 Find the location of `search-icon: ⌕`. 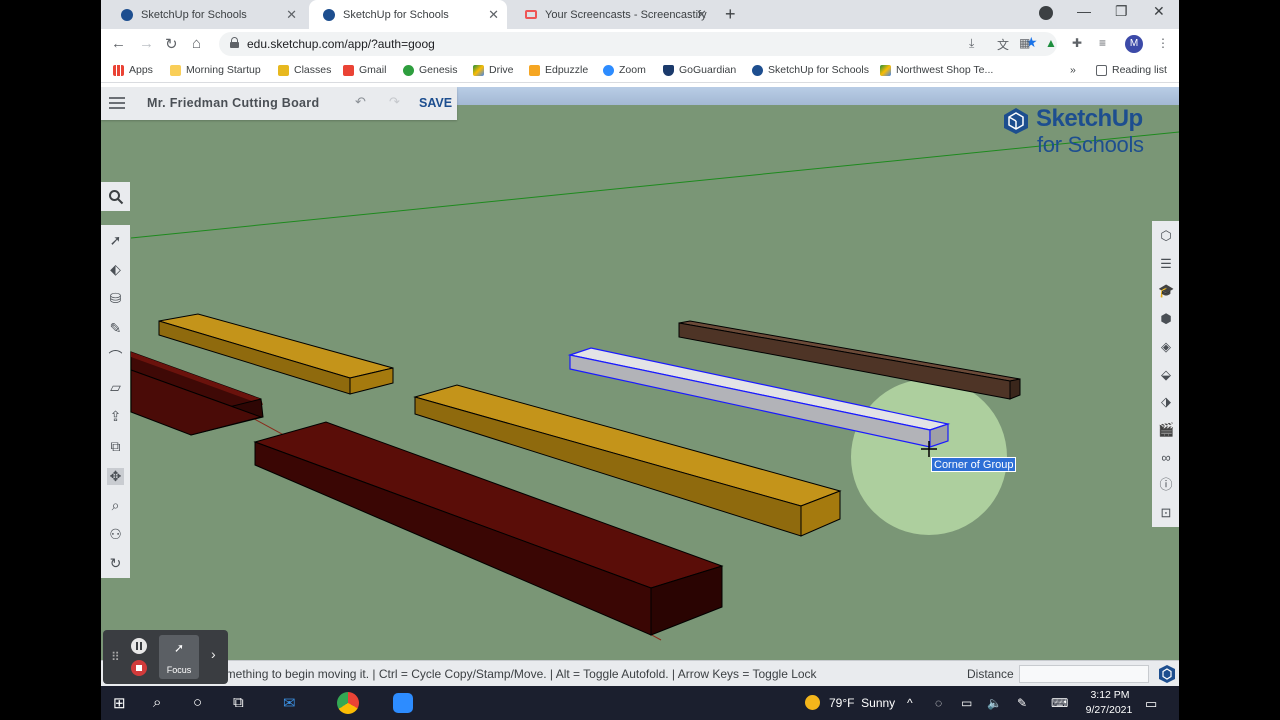

search-icon: ⌕ is located at coordinates (157, 702).